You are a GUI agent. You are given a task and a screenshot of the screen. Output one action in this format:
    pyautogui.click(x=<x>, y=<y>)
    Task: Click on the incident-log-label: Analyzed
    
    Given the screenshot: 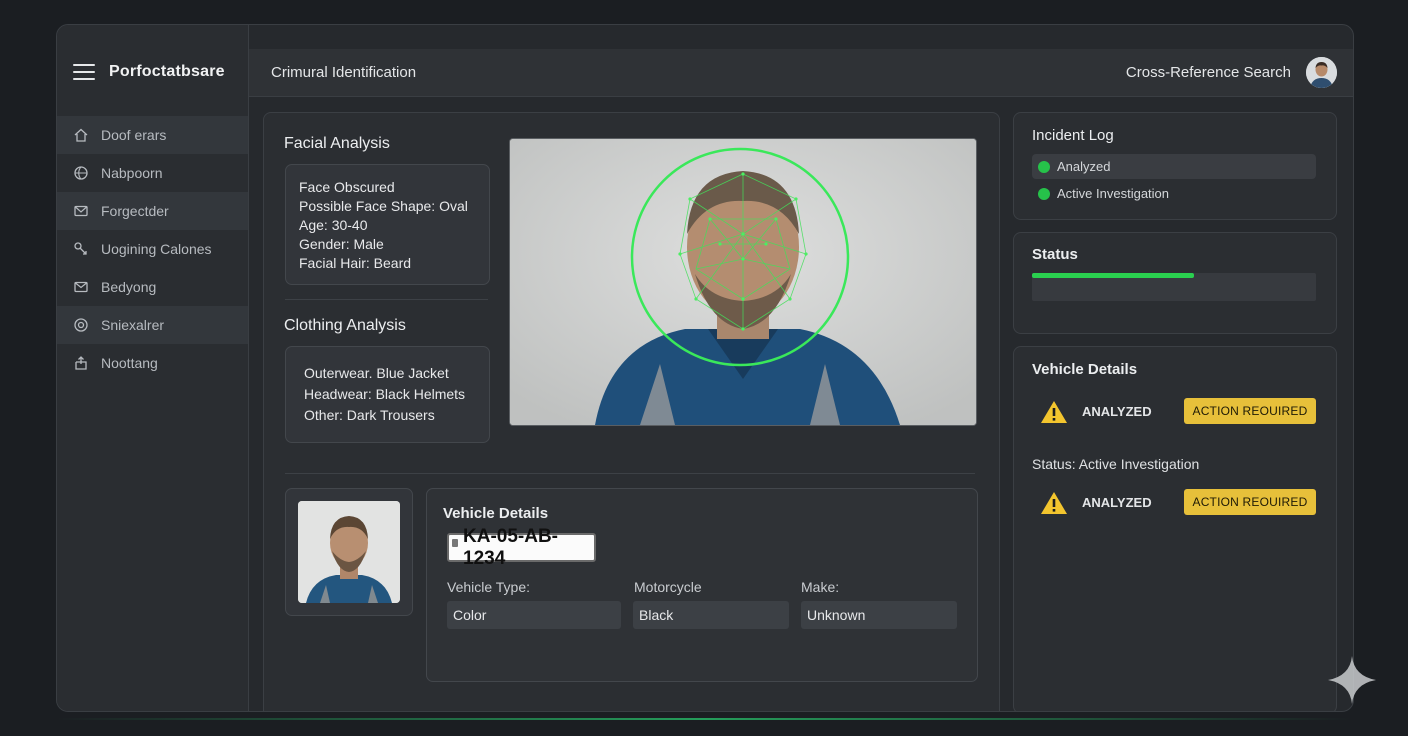 What is the action you would take?
    pyautogui.click(x=1084, y=166)
    